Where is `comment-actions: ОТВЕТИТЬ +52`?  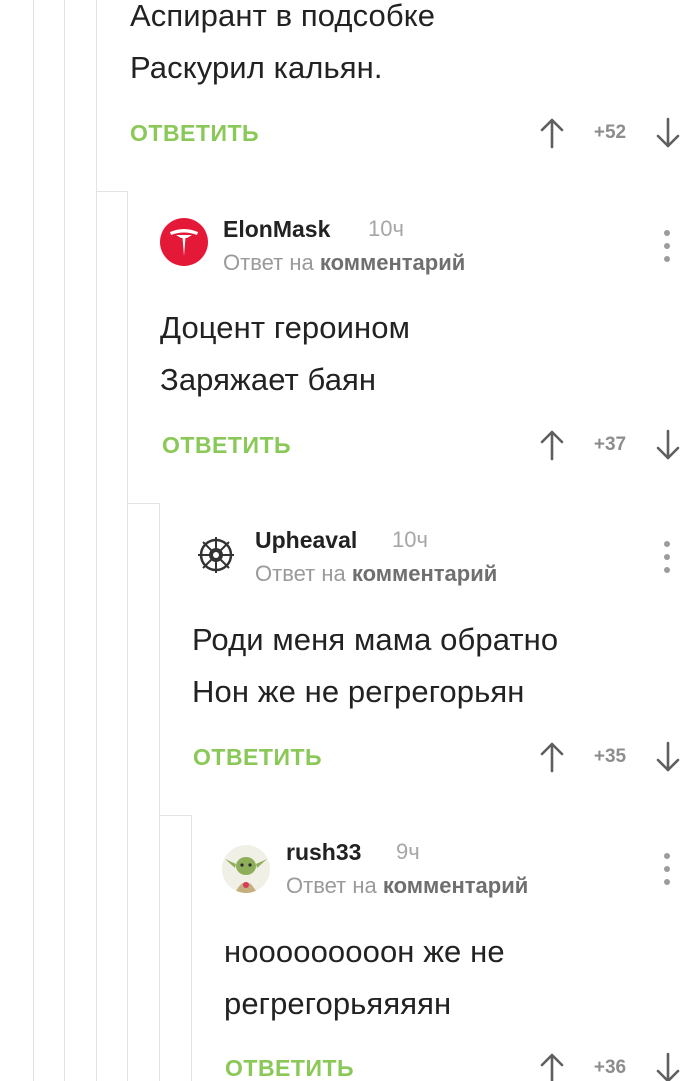
comment-actions: ОТВЕТИТЬ +52 is located at coordinates (410, 133).